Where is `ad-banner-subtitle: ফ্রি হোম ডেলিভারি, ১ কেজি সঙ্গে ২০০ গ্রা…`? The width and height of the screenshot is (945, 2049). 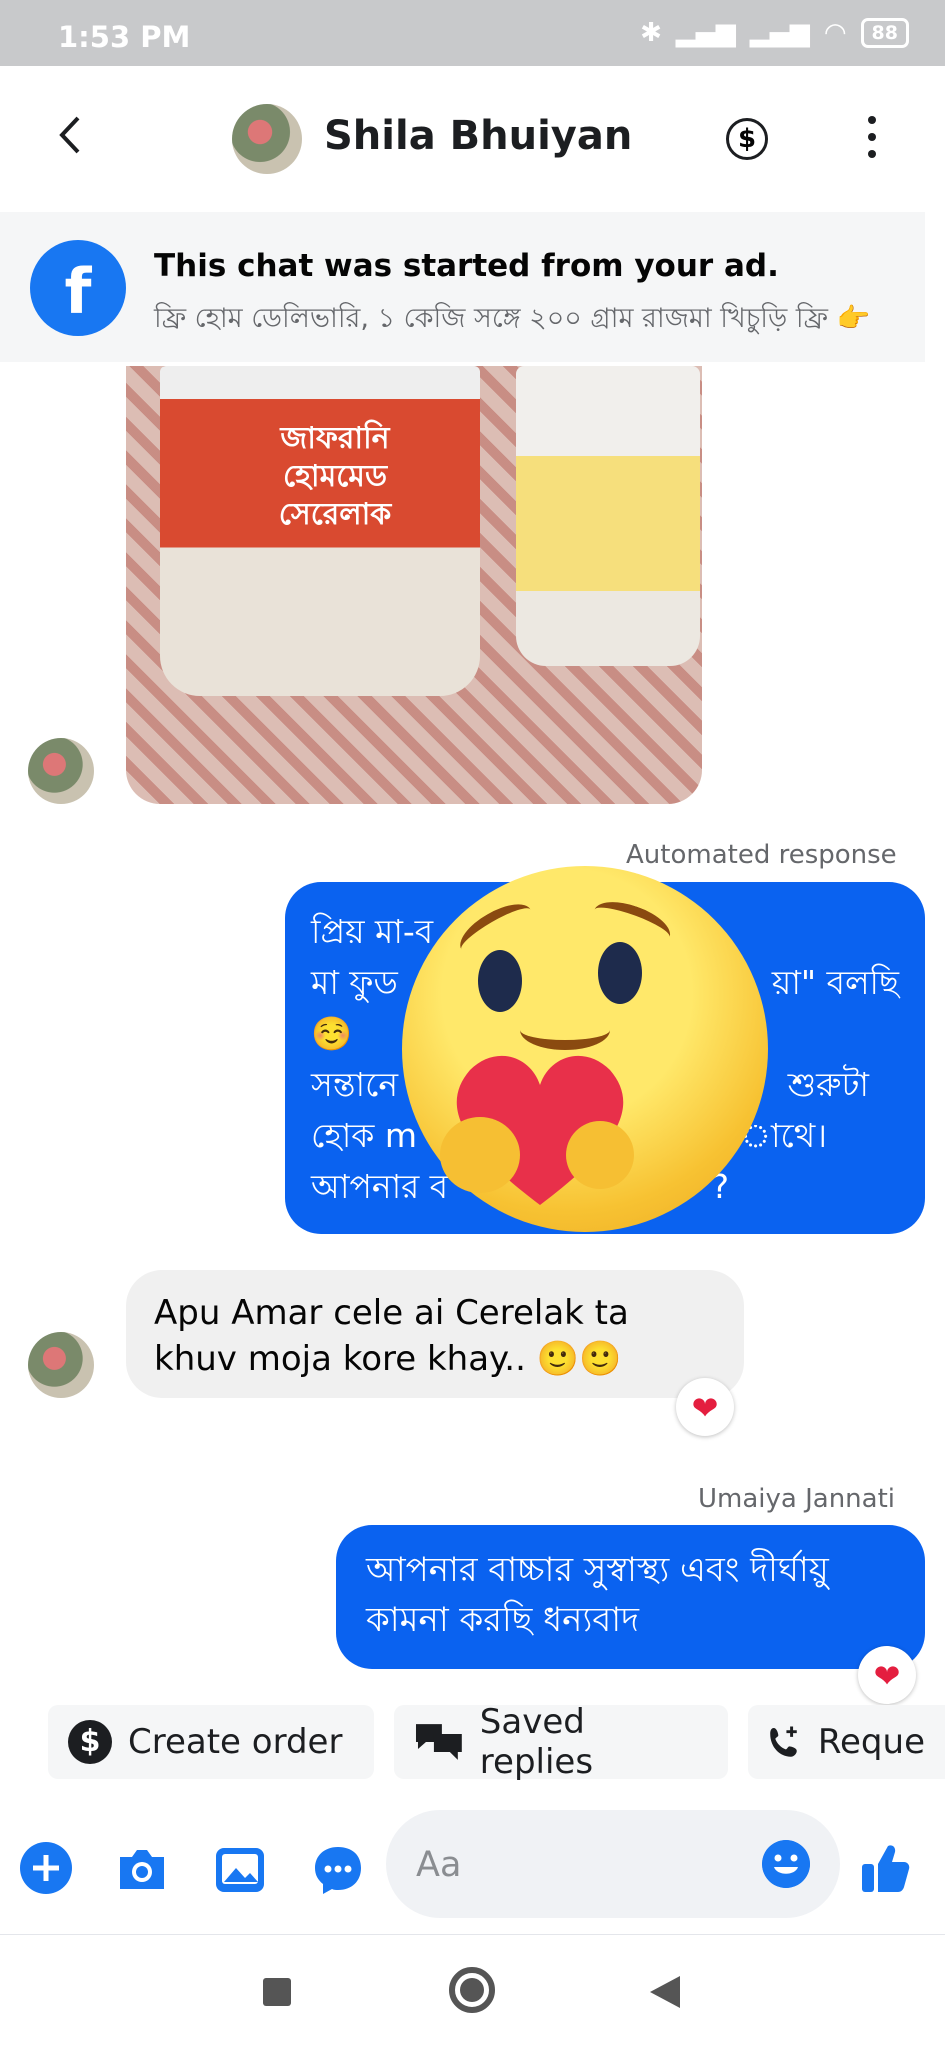 ad-banner-subtitle: ফ্রি হোম ডেলিভারি, ১ কেজি সঙ্গে ২০০ গ্রা… is located at coordinates (512, 318).